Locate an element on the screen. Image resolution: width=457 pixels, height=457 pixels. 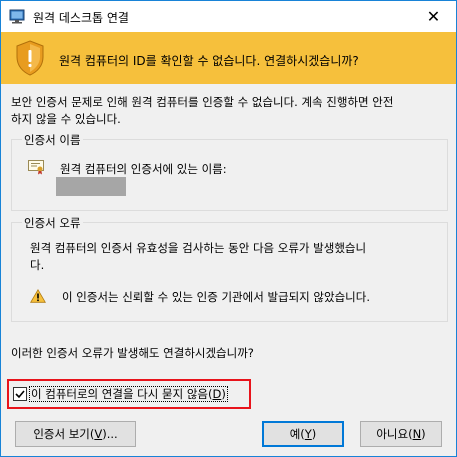
dont-ask-again-label: 이 컴퓨터로의 연결을 다시 묻지 않음(D) is located at coordinates (128, 394).